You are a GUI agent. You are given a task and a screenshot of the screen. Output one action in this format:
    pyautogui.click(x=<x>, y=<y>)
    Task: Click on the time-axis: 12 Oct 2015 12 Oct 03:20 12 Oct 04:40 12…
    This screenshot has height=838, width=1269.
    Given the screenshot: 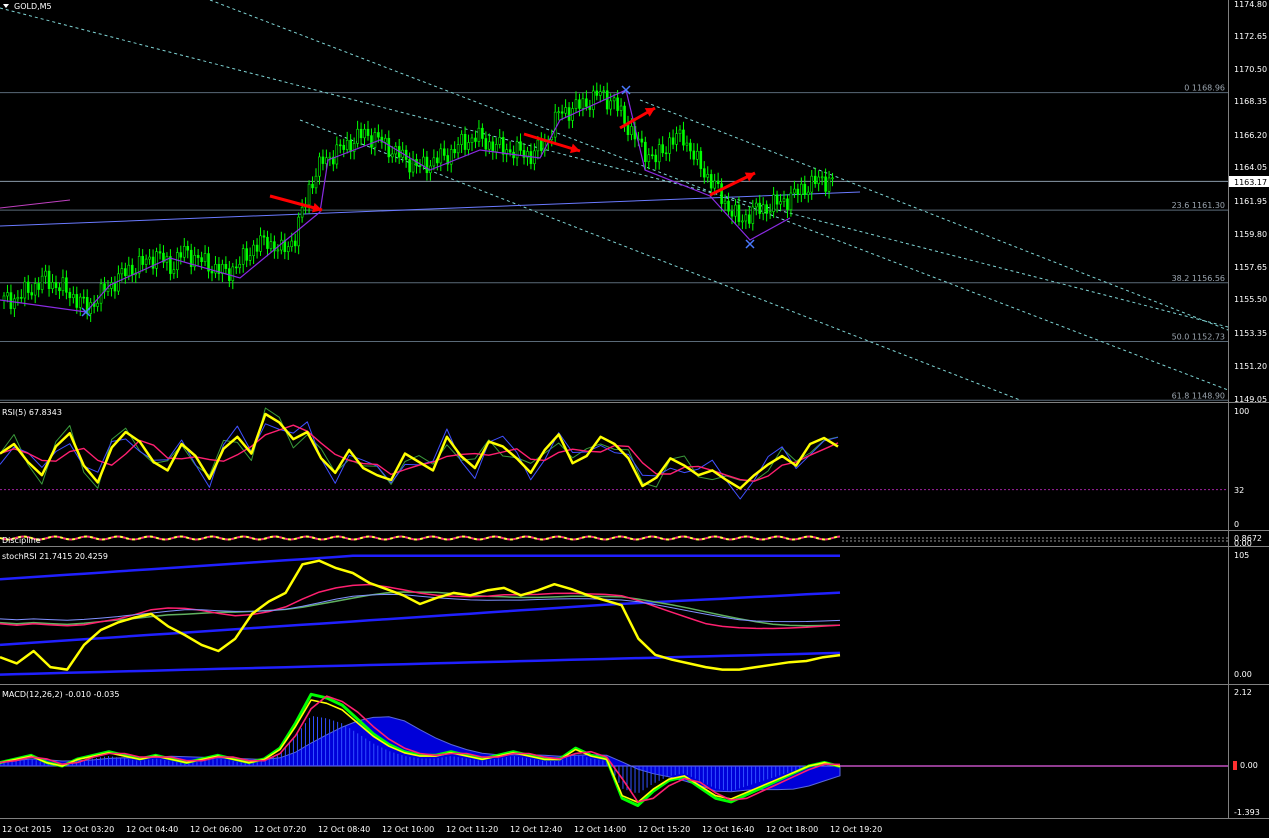 What is the action you would take?
    pyautogui.click(x=442, y=829)
    